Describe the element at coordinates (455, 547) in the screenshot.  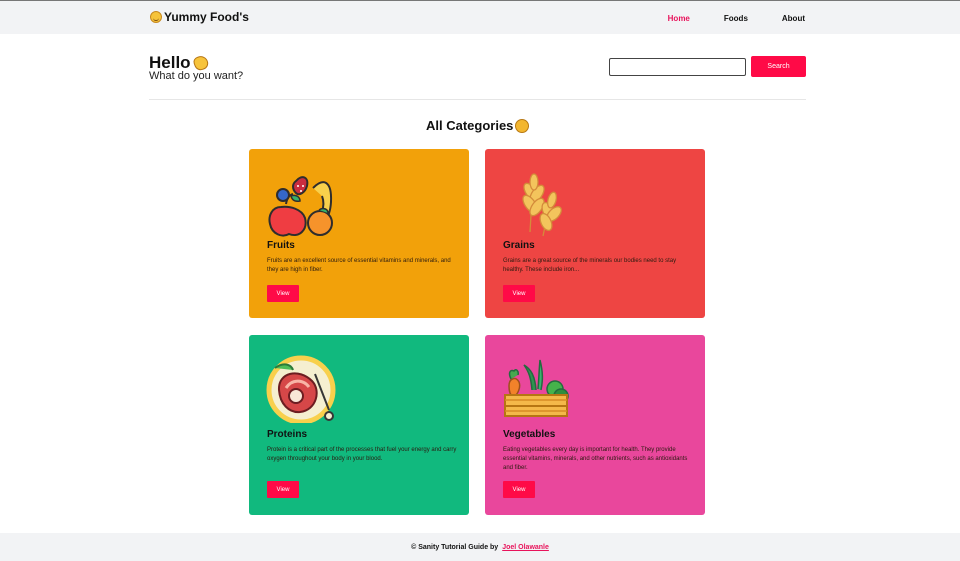
I see `footer-text: © Sanity Tutorial Guide by` at that location.